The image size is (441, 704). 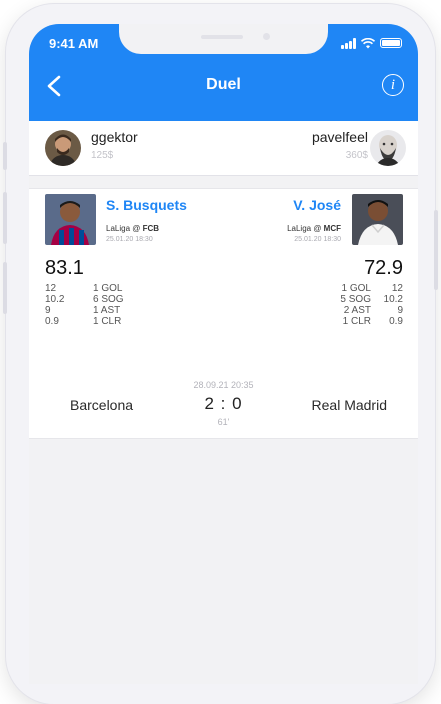 What do you see at coordinates (383, 268) in the screenshot?
I see `player-score-right: 72.9` at bounding box center [383, 268].